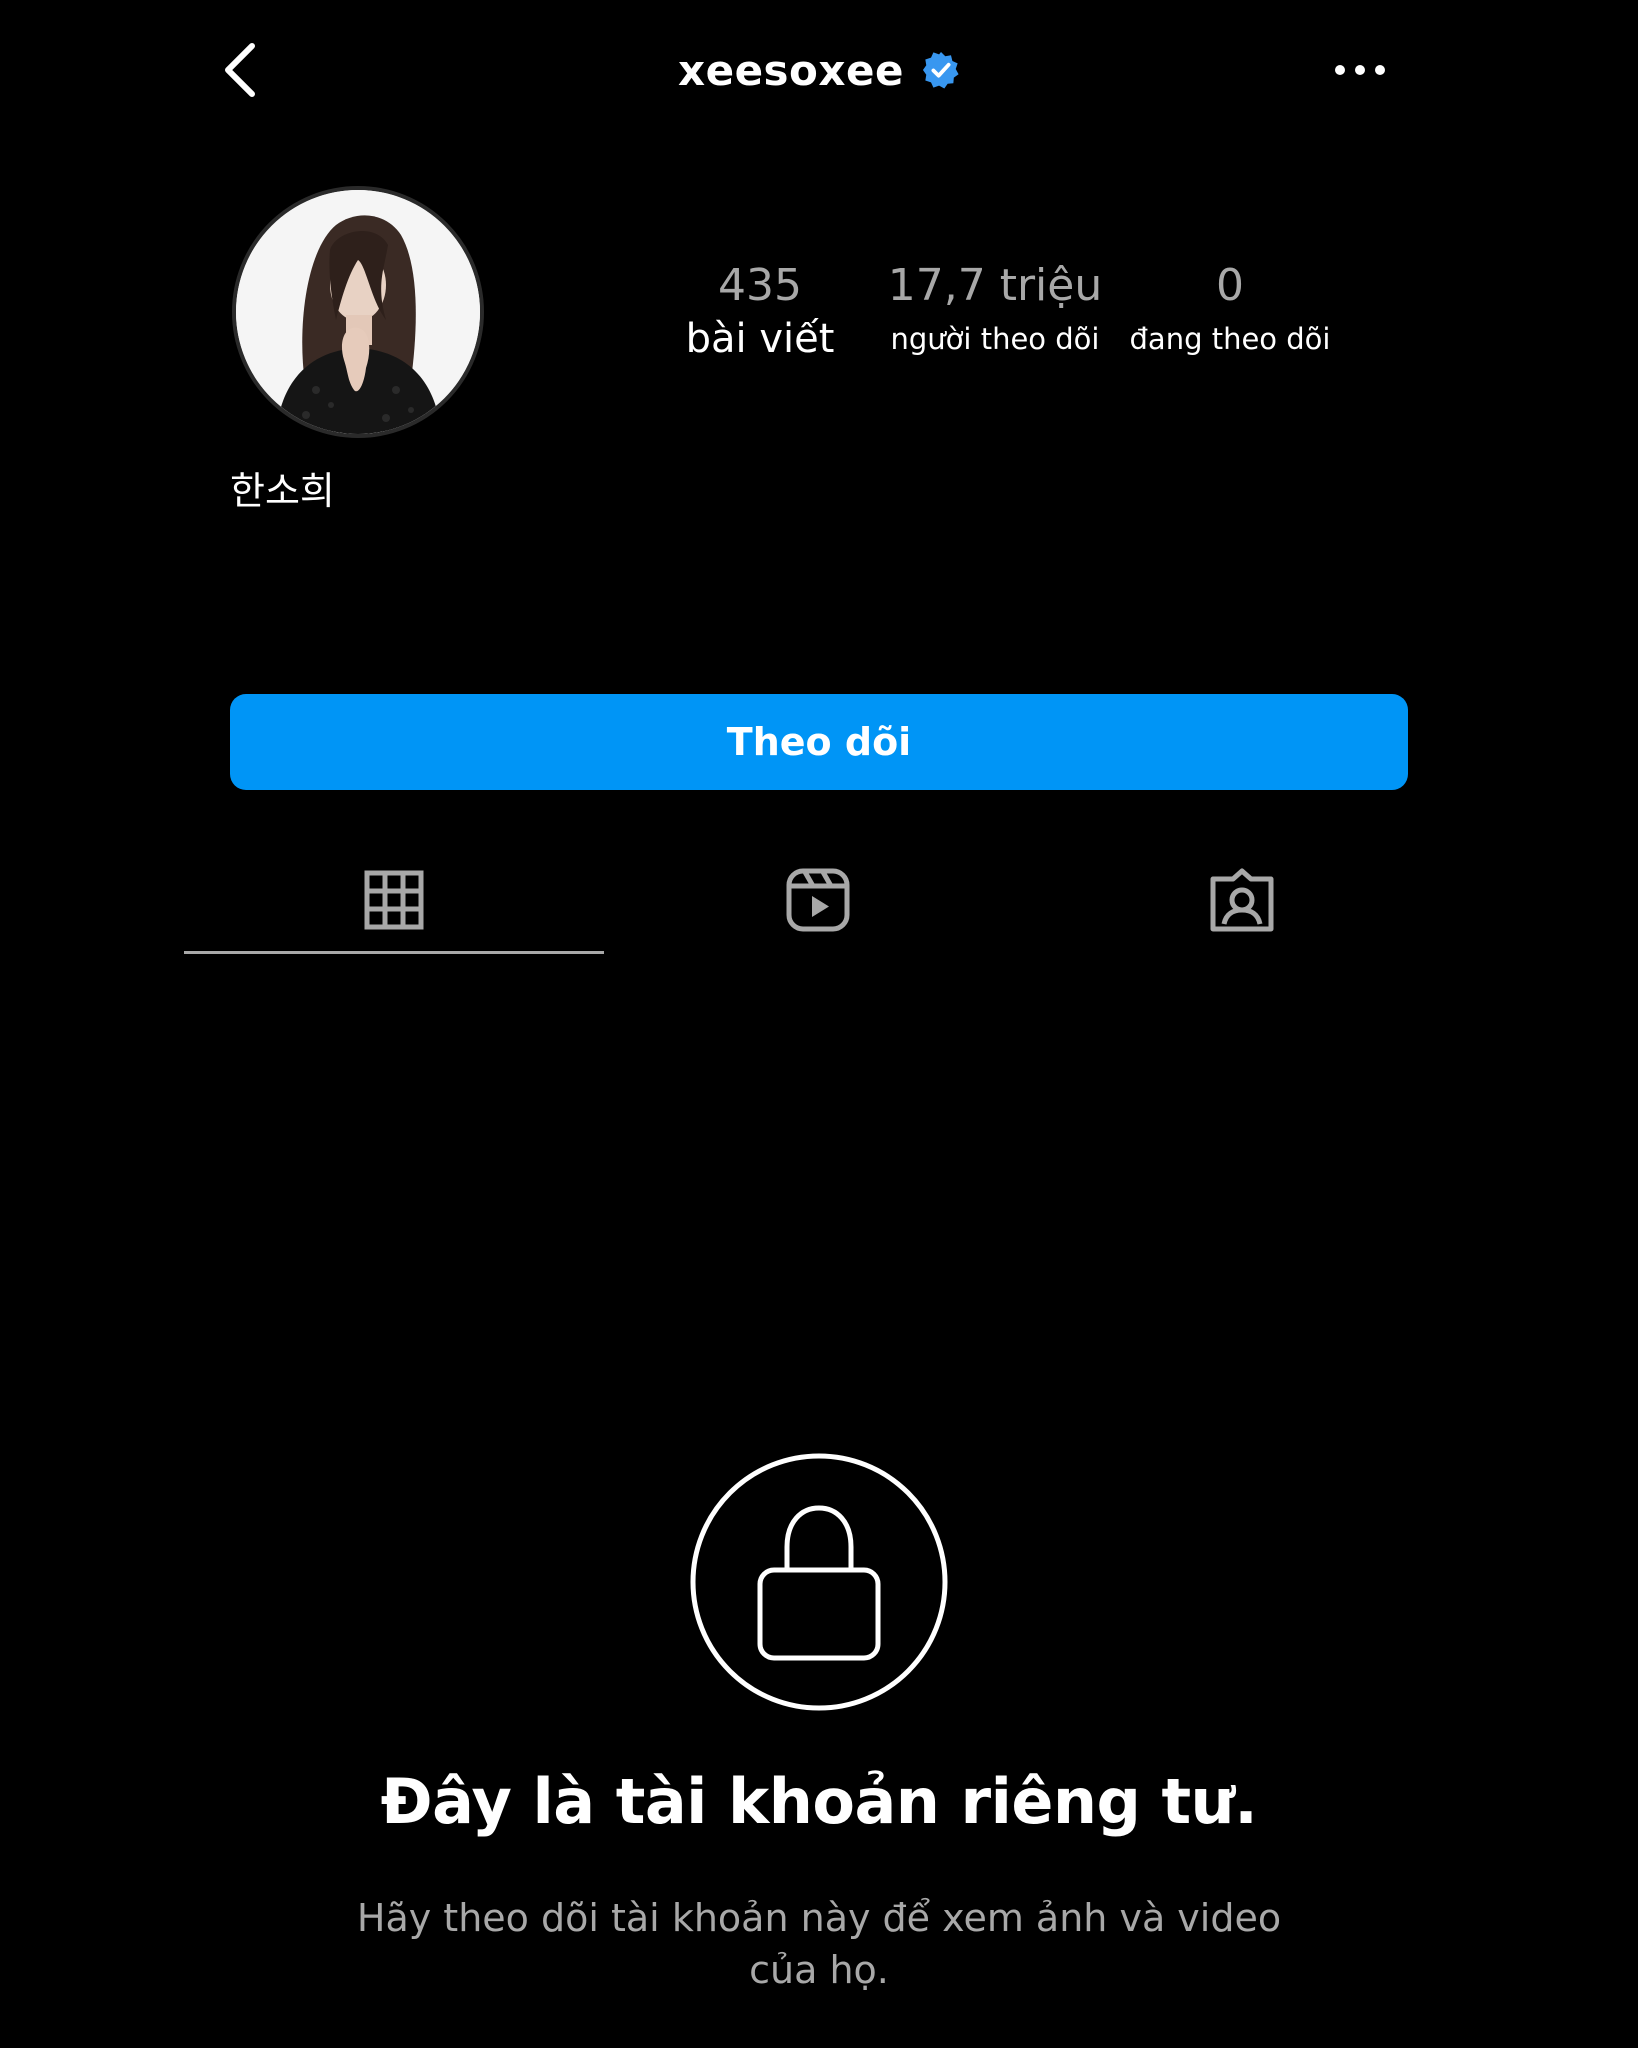  I want to click on profile-avatar, so click(358, 312).